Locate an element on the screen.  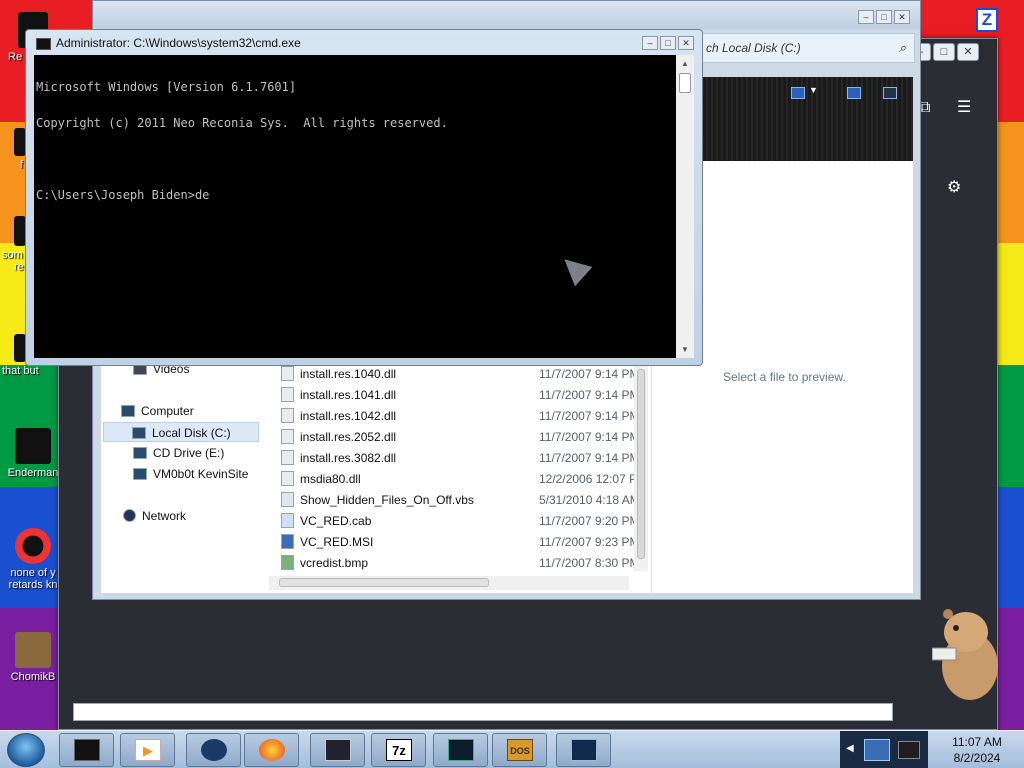
console-icon is located at coordinates (43, 44).